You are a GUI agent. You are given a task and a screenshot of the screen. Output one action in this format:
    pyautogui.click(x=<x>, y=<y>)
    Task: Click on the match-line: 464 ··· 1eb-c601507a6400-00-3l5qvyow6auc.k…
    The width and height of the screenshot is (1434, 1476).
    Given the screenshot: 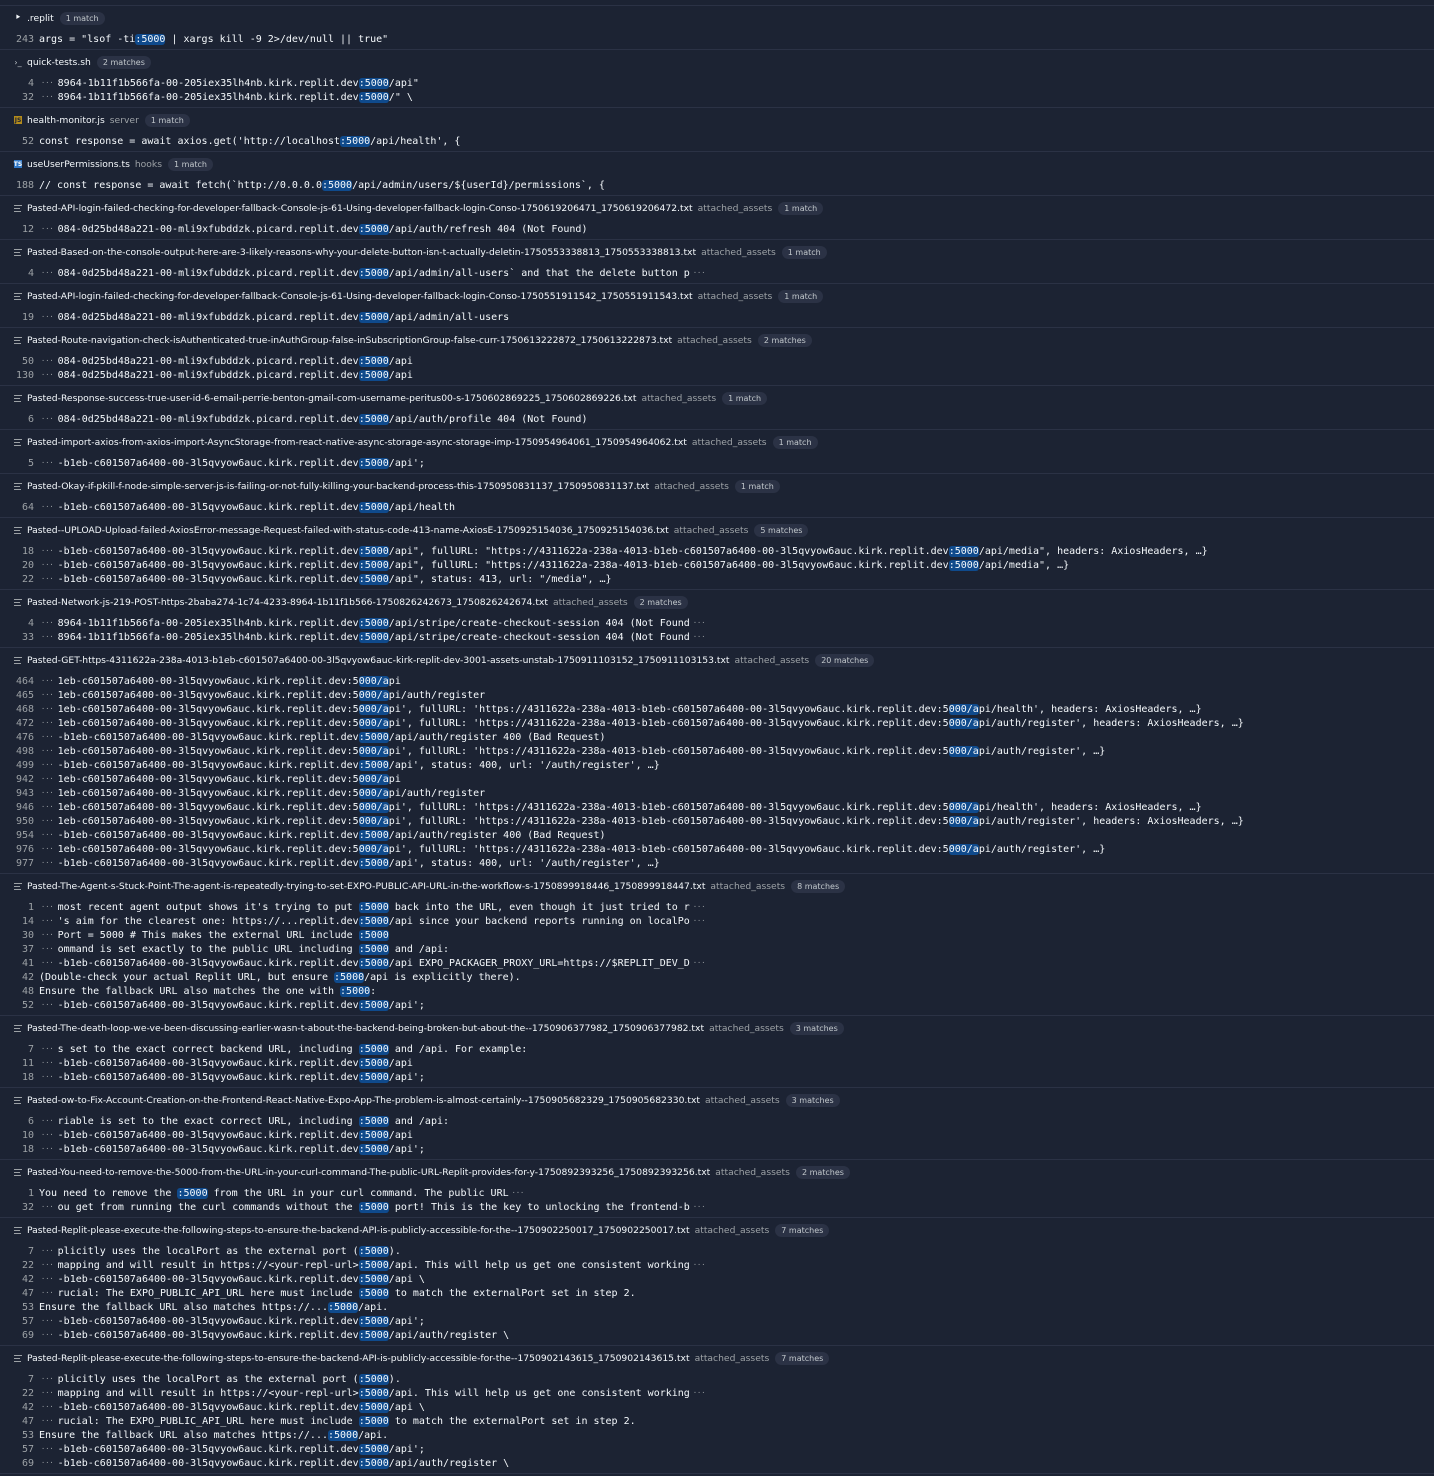 What is the action you would take?
    pyautogui.click(x=717, y=681)
    